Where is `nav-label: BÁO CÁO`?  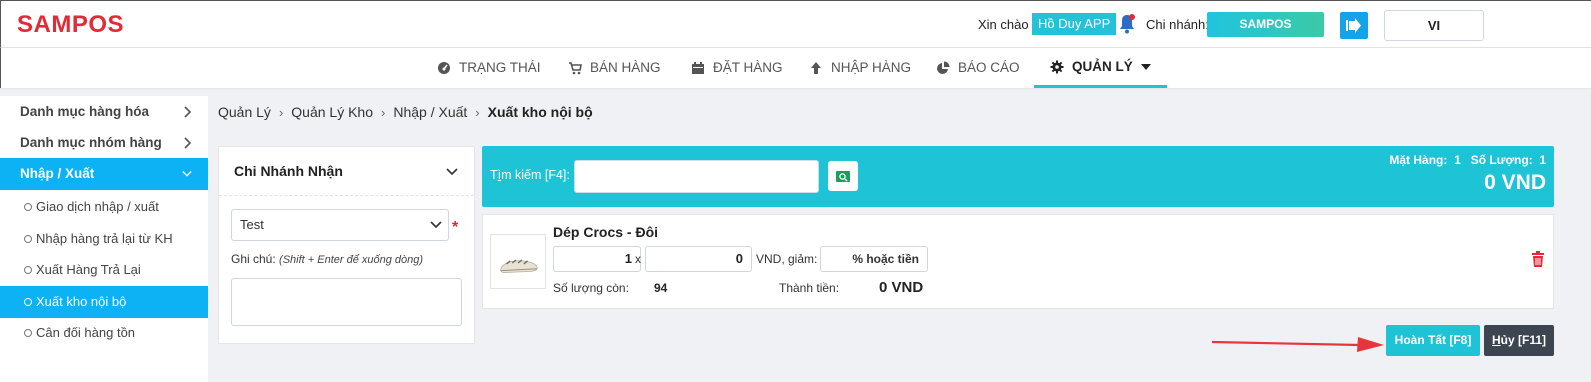
nav-label: BÁO CÁO is located at coordinates (989, 67).